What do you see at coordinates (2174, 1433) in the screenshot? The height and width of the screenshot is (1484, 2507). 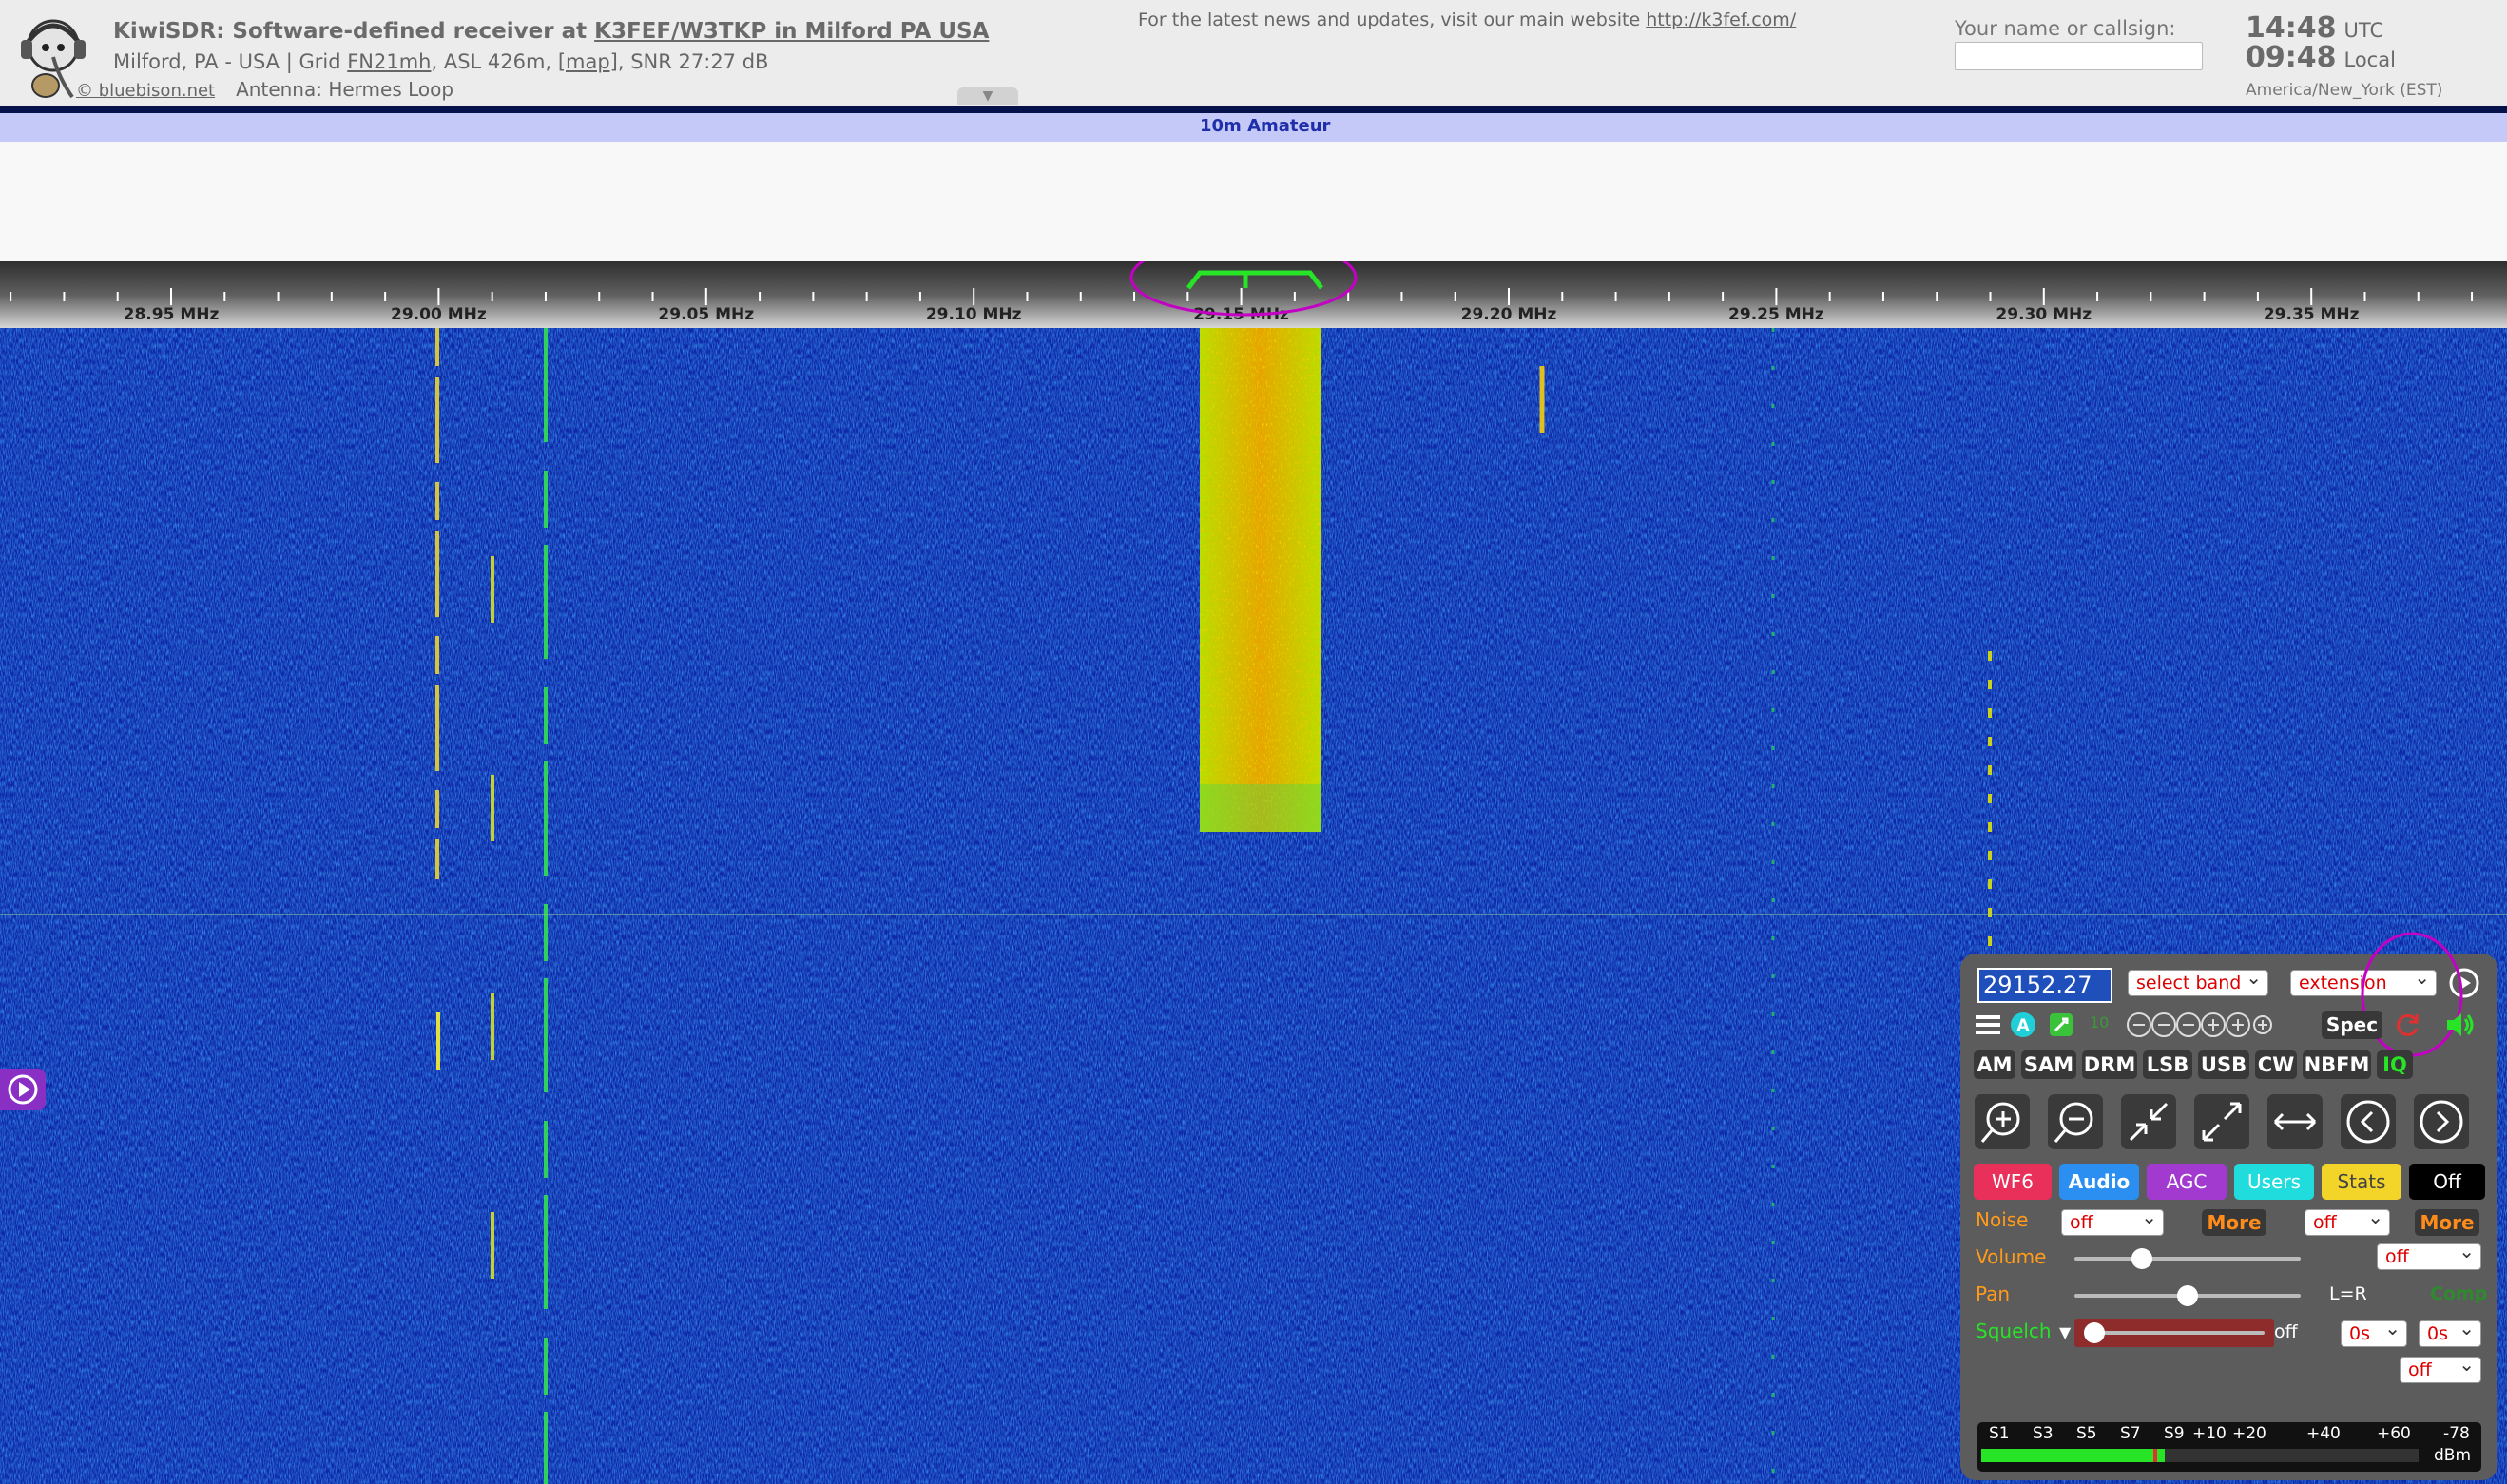 I see `smeter-label: S9` at bounding box center [2174, 1433].